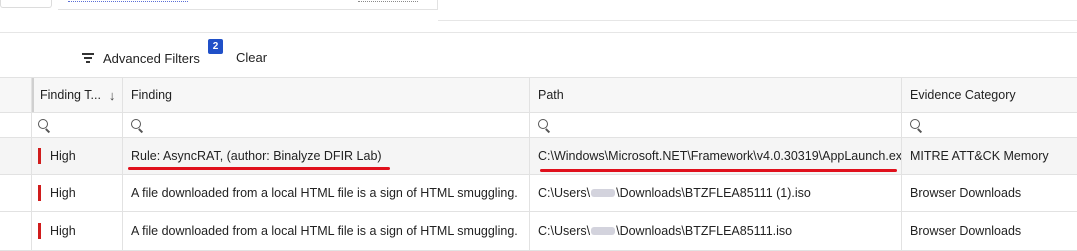 The image size is (1077, 251). I want to click on filter-finding, so click(326, 125).